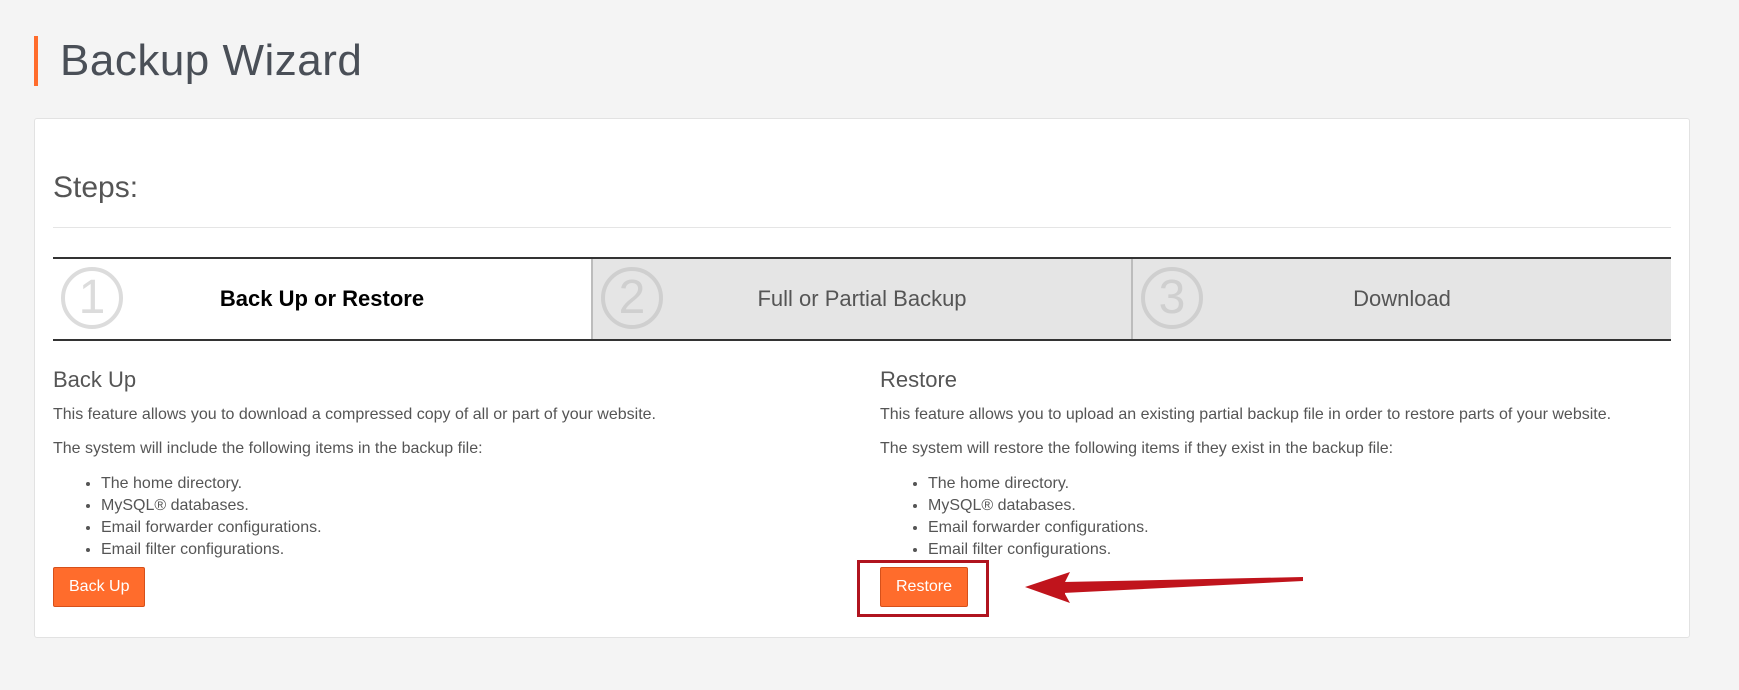  I want to click on back-up-button: Back Up, so click(99, 587).